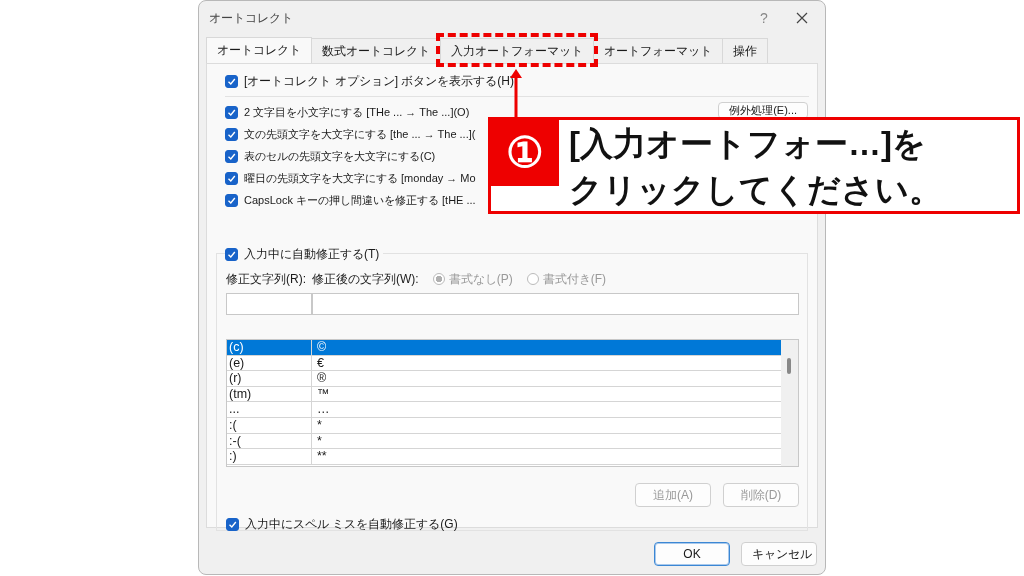  I want to click on radio-label: 書式なし(P), so click(480, 279).